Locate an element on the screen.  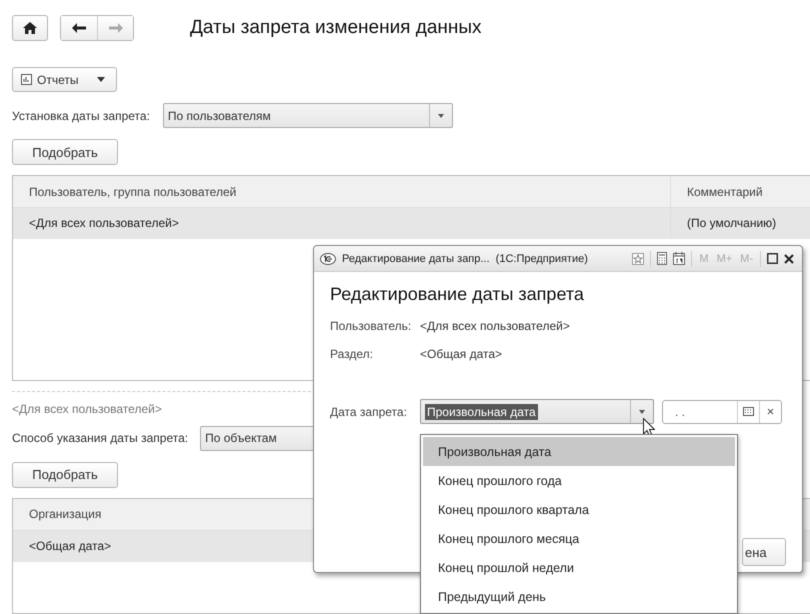
table-row: <Для всех пользователей> (По умолчанию) is located at coordinates (411, 224).